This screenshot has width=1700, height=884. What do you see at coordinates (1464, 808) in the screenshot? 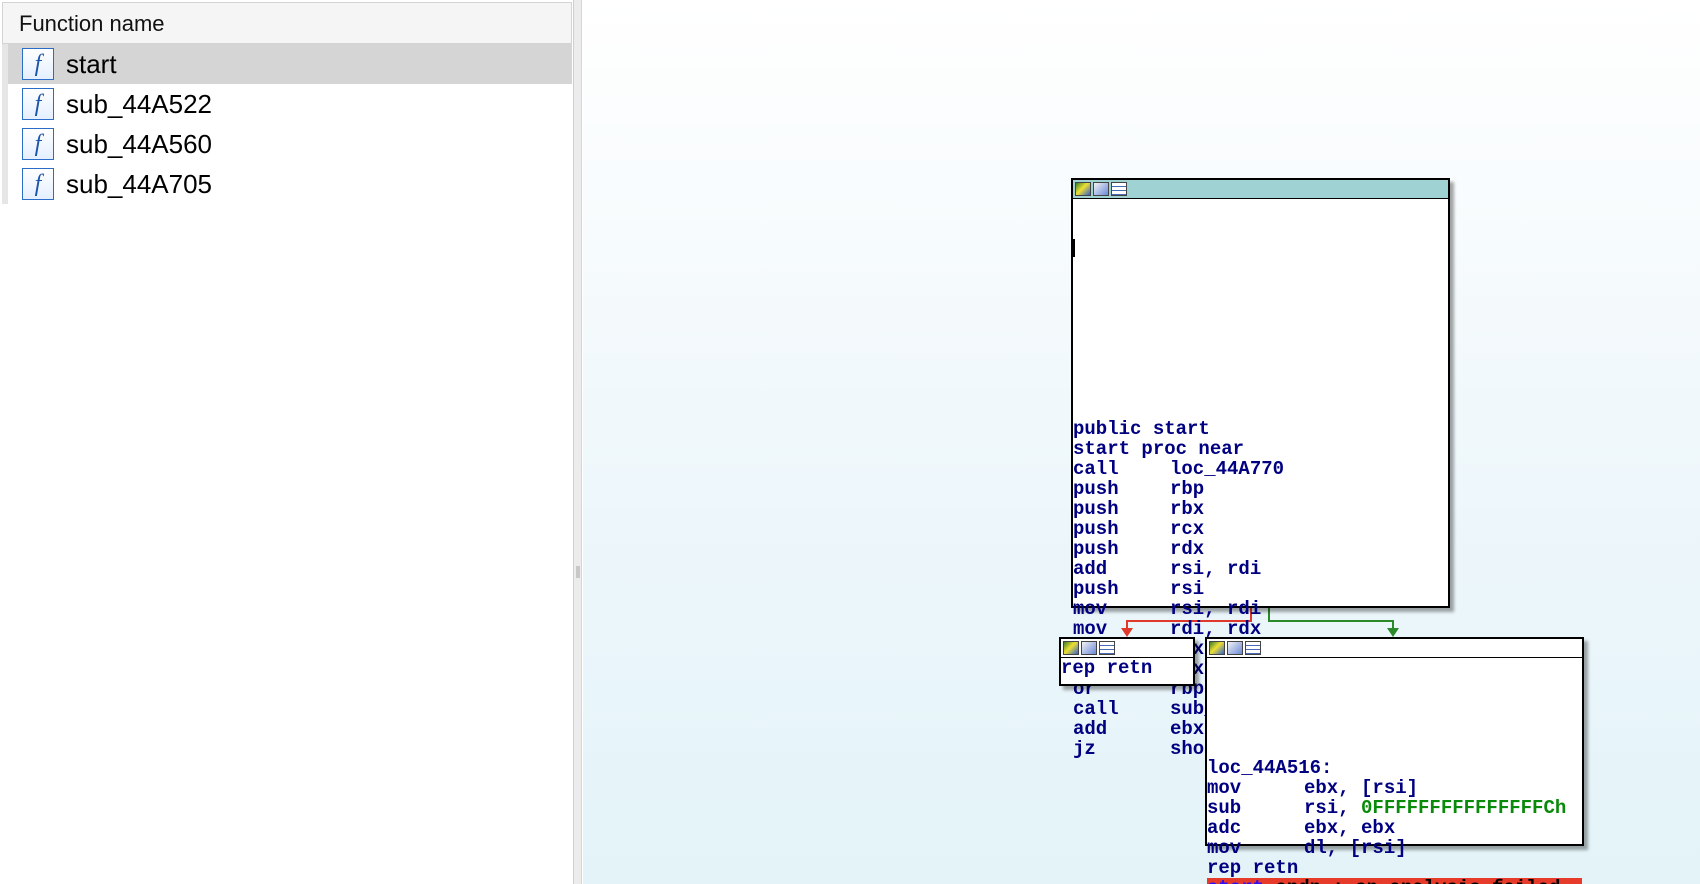
I see `asm-number: 0FFFFFFFFFFFFFFFCh` at bounding box center [1464, 808].